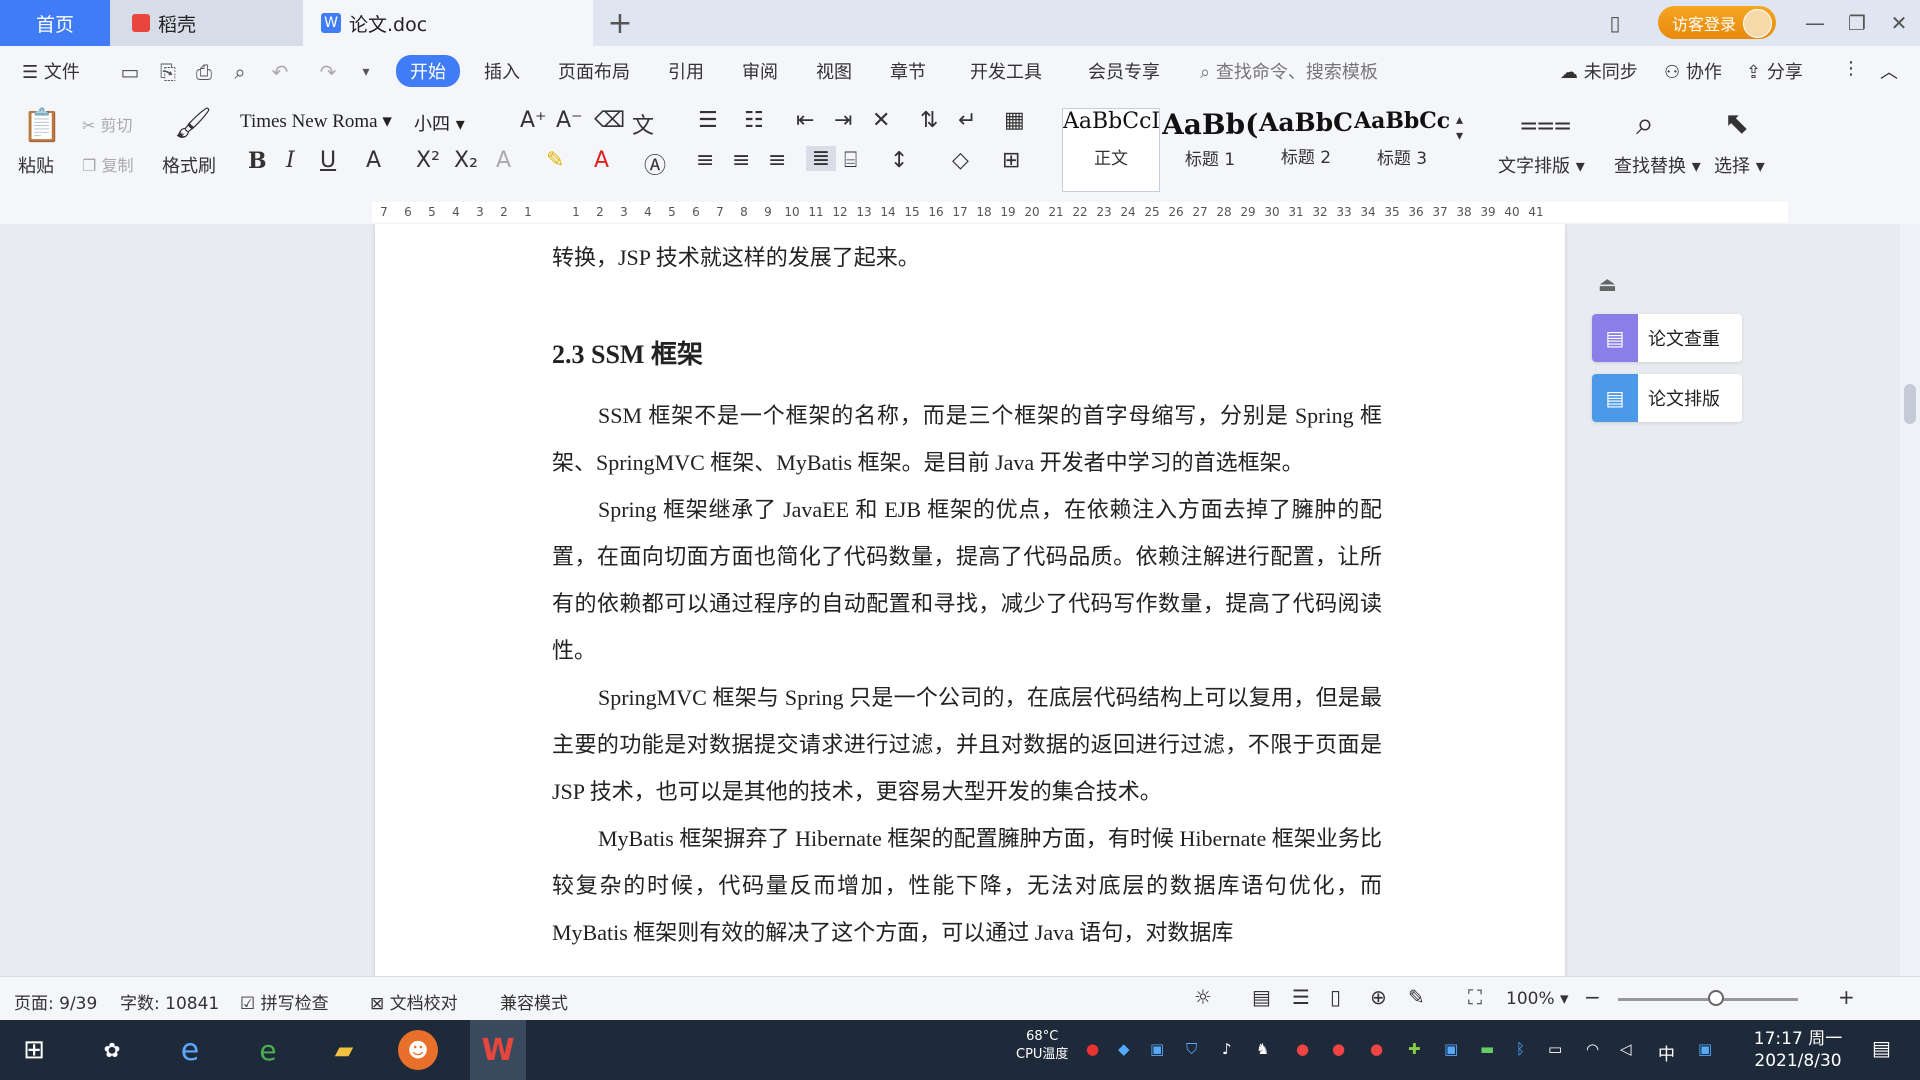  What do you see at coordinates (1736, 123) in the screenshot?
I see `cursor-icon: ⬉` at bounding box center [1736, 123].